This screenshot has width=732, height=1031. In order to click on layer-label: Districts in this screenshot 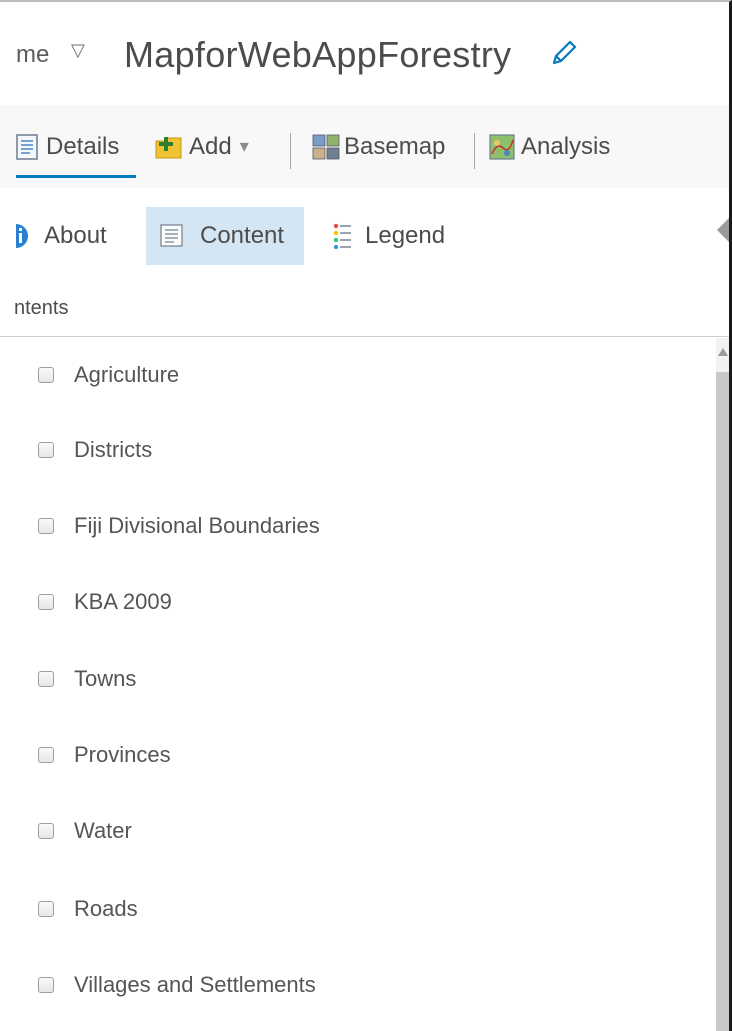, I will do `click(113, 449)`.